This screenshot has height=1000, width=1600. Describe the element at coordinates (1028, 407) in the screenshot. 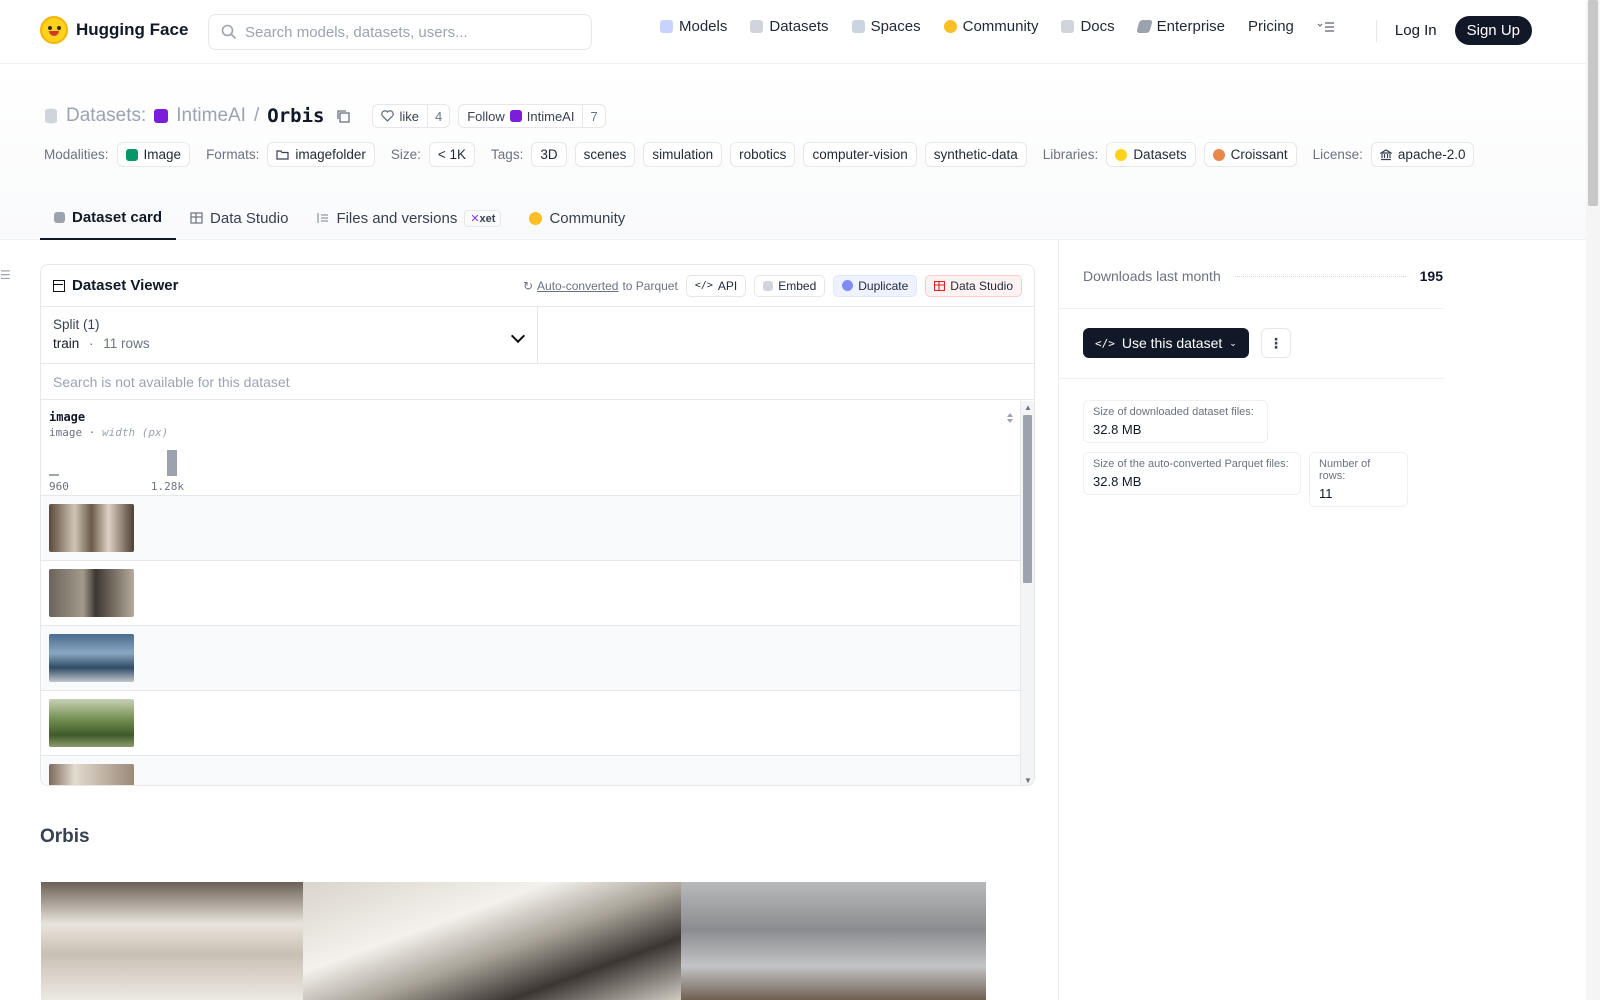

I see `scroll-up-icon: ▲` at that location.